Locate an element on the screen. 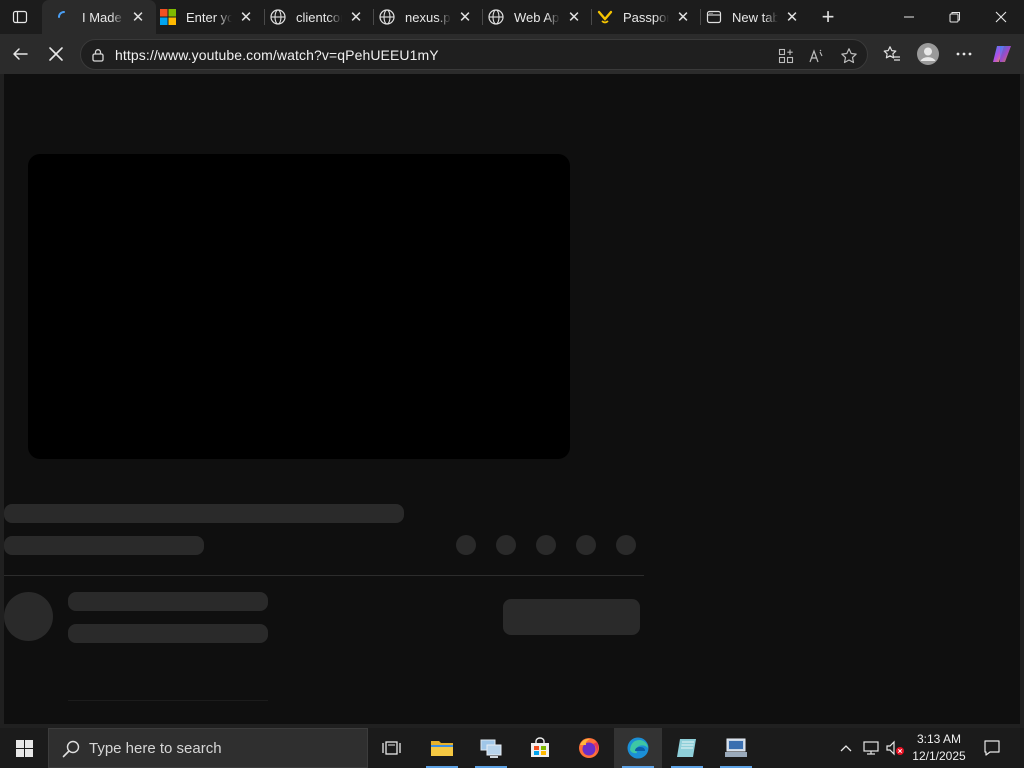  tab-new-tab: New tab ✕ is located at coordinates (751, 17).